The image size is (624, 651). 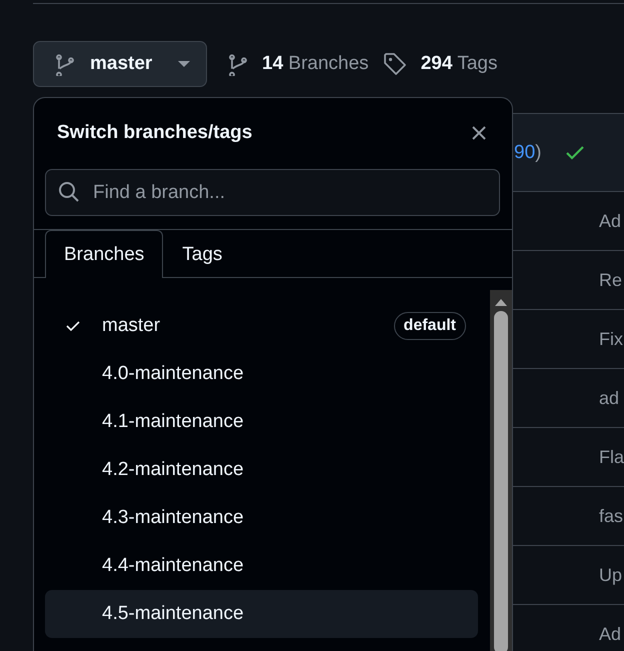 What do you see at coordinates (261, 470) in the screenshot?
I see `branch-item: 4.2-maintenance` at bounding box center [261, 470].